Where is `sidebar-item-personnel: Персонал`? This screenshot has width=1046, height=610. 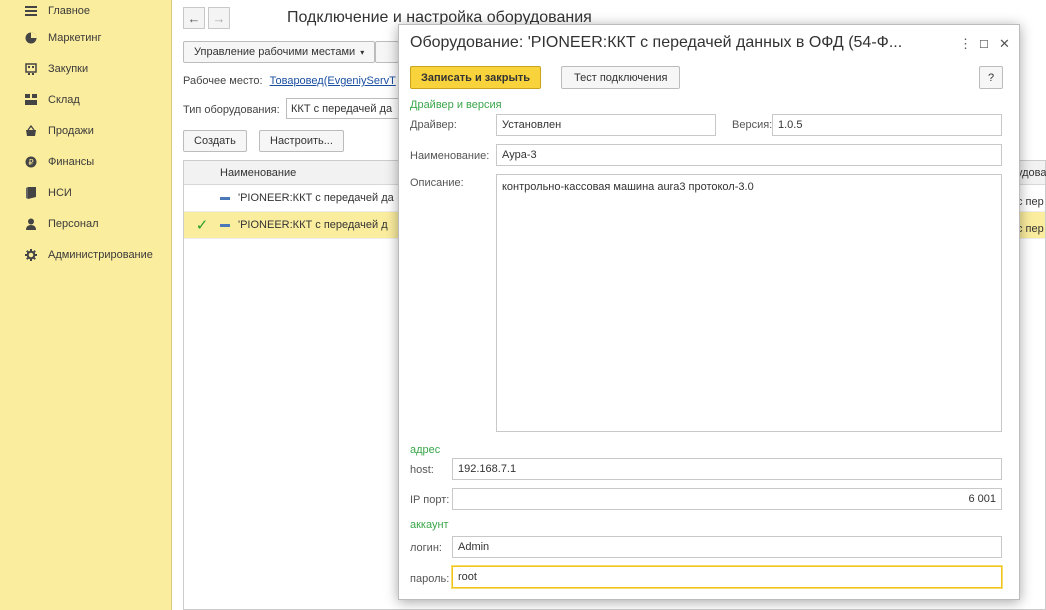
sidebar-item-personnel: Персонал is located at coordinates (85, 223).